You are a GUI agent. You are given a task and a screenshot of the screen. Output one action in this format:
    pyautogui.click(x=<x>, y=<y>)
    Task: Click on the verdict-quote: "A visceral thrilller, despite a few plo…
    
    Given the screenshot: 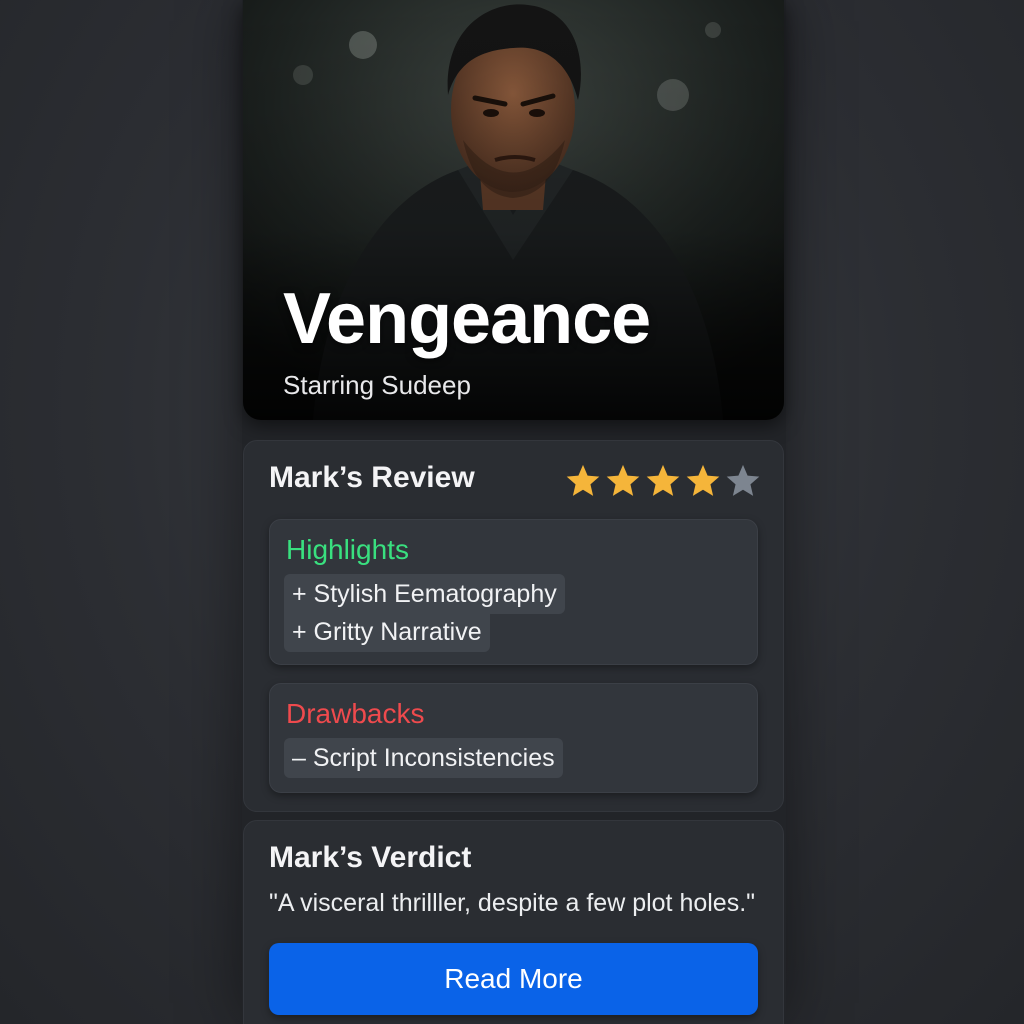 What is the action you would take?
    pyautogui.click(x=512, y=903)
    